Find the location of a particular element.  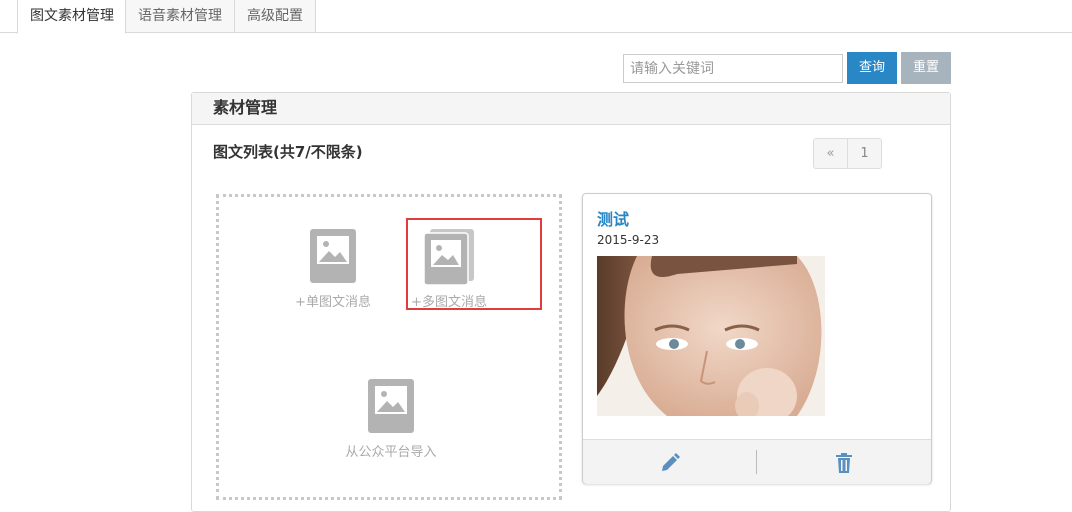

image-stack-icon is located at coordinates (449, 257).